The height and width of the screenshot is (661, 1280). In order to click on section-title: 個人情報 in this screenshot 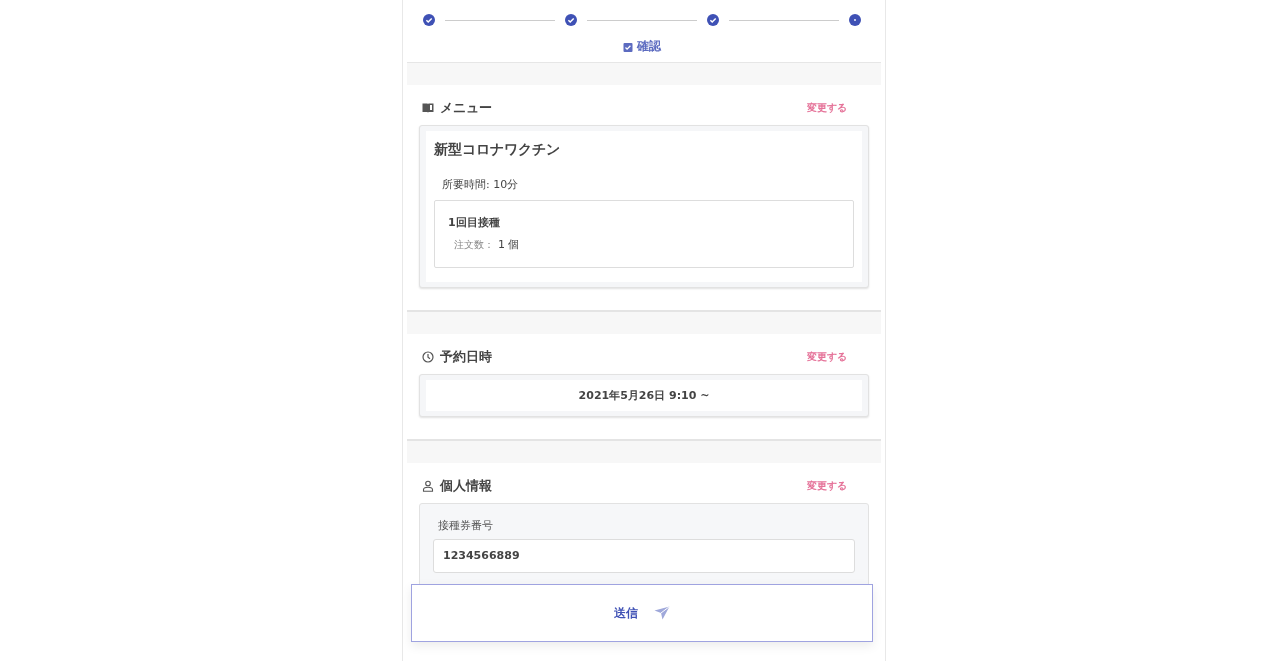, I will do `click(466, 486)`.